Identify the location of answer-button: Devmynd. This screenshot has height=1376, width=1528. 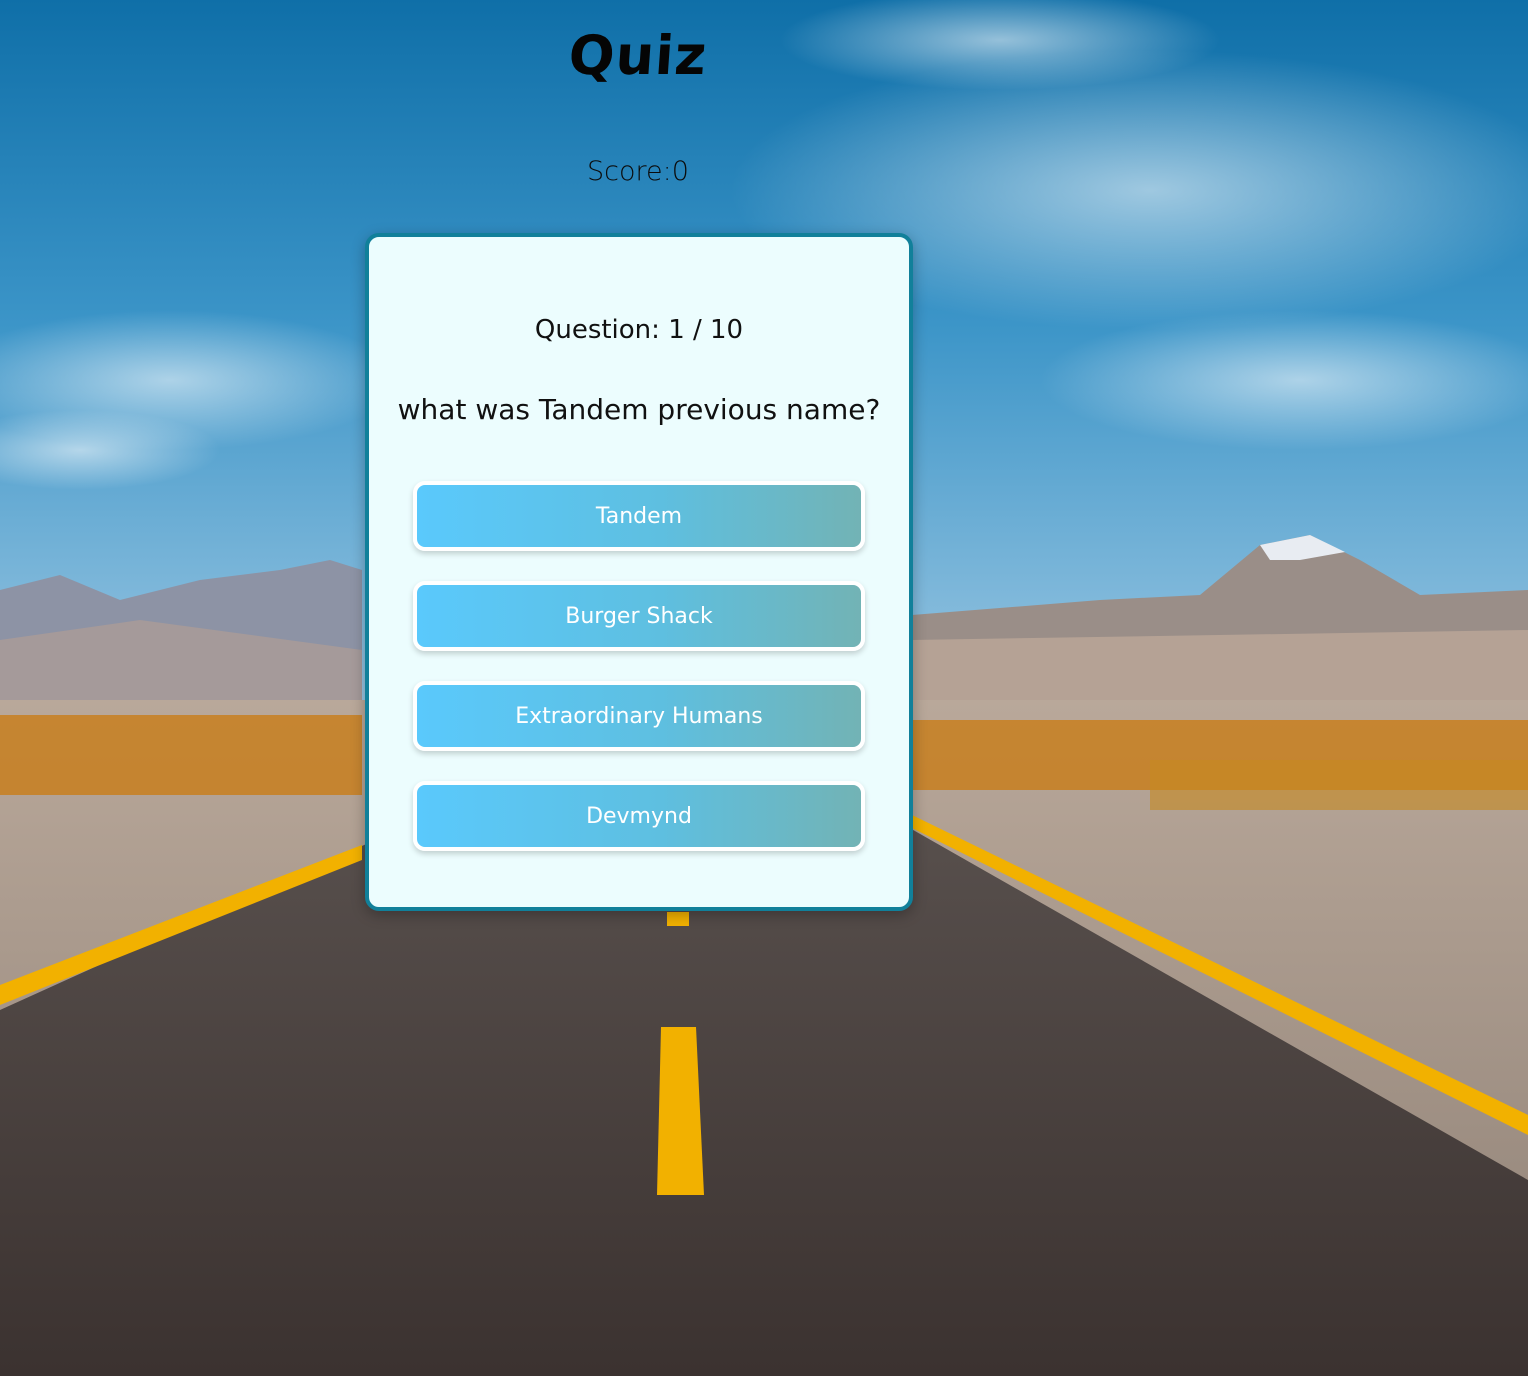
(639, 816).